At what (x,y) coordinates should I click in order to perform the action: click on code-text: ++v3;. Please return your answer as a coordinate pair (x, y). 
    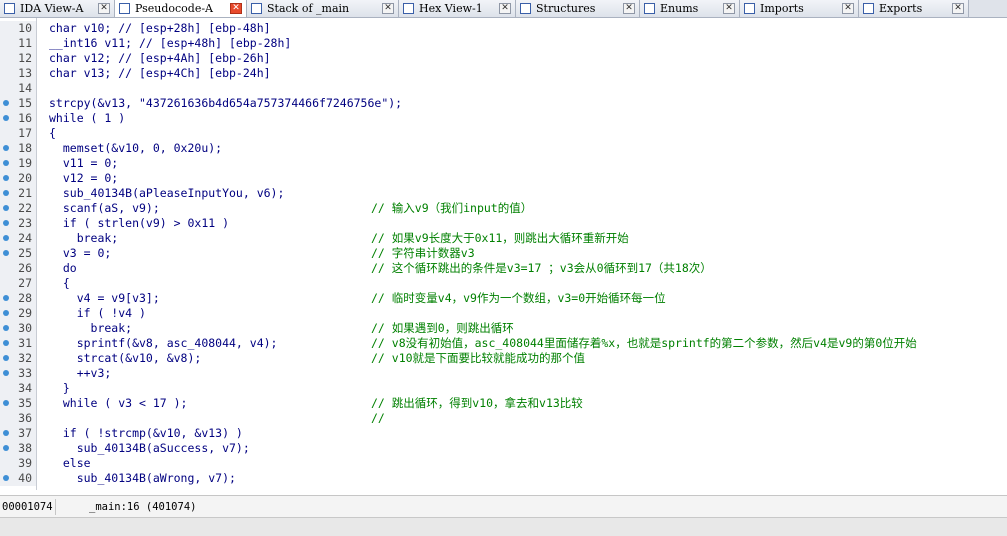
    Looking at the image, I should click on (80, 373).